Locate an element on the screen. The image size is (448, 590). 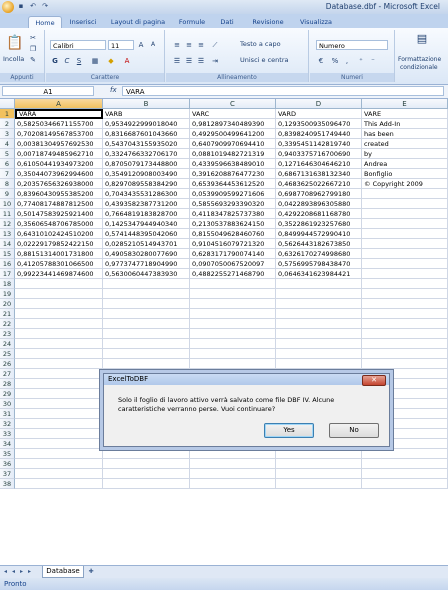
row-header: 28 is located at coordinates (7, 384).